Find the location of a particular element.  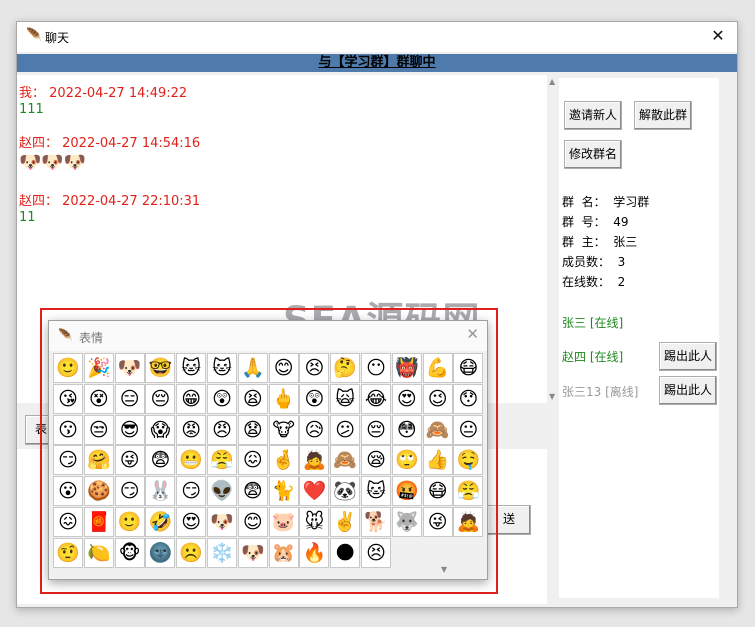

emoji-cell: 🧧 is located at coordinates (98, 522).